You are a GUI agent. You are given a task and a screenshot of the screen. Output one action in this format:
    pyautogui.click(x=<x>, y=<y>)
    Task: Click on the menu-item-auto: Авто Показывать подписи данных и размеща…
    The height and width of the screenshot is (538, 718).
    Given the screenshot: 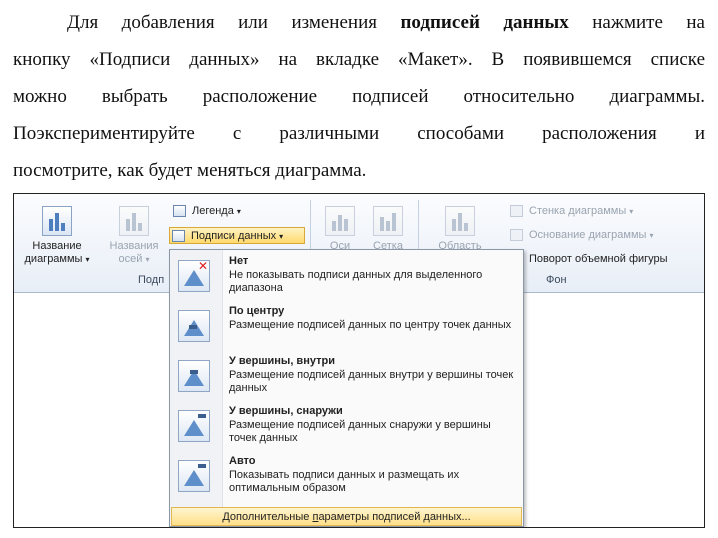 What is the action you would take?
    pyautogui.click(x=346, y=477)
    